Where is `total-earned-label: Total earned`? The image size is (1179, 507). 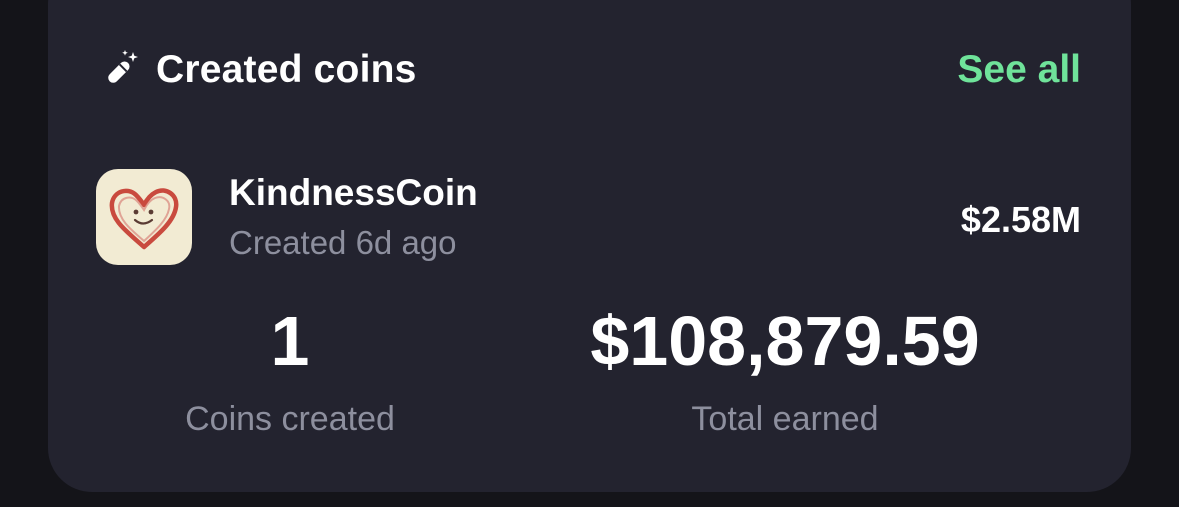
total-earned-label: Total earned is located at coordinates (785, 419).